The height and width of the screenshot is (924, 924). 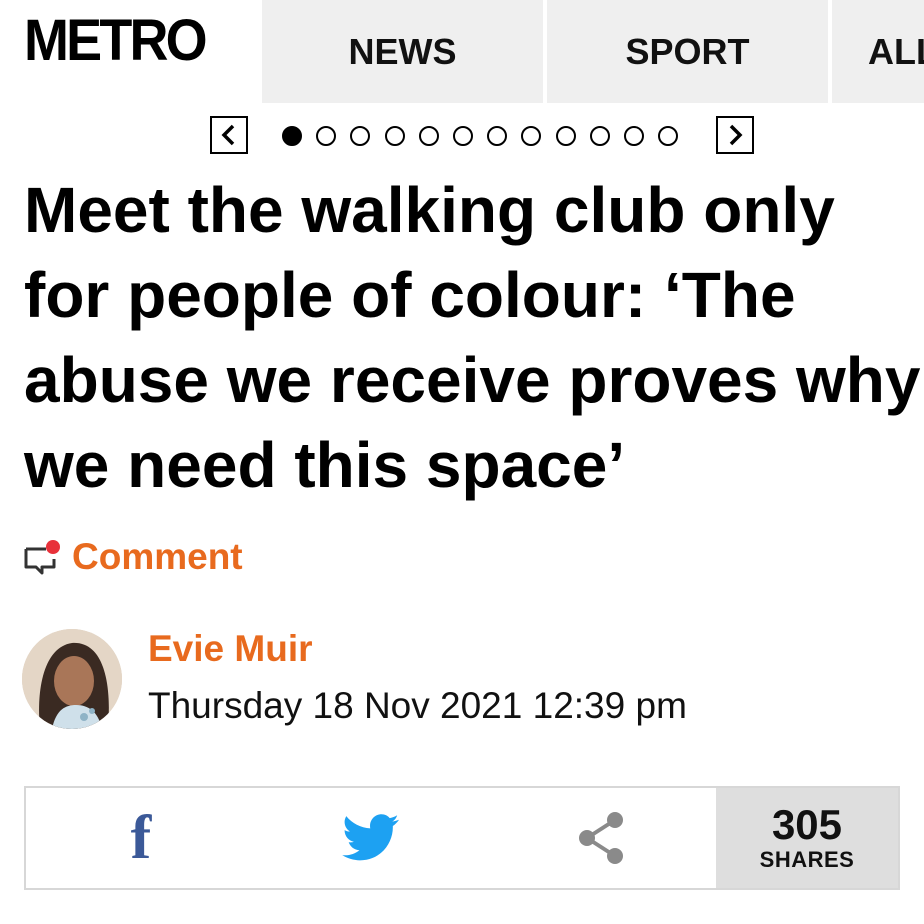 I want to click on carousel-pager, so click(x=485, y=137).